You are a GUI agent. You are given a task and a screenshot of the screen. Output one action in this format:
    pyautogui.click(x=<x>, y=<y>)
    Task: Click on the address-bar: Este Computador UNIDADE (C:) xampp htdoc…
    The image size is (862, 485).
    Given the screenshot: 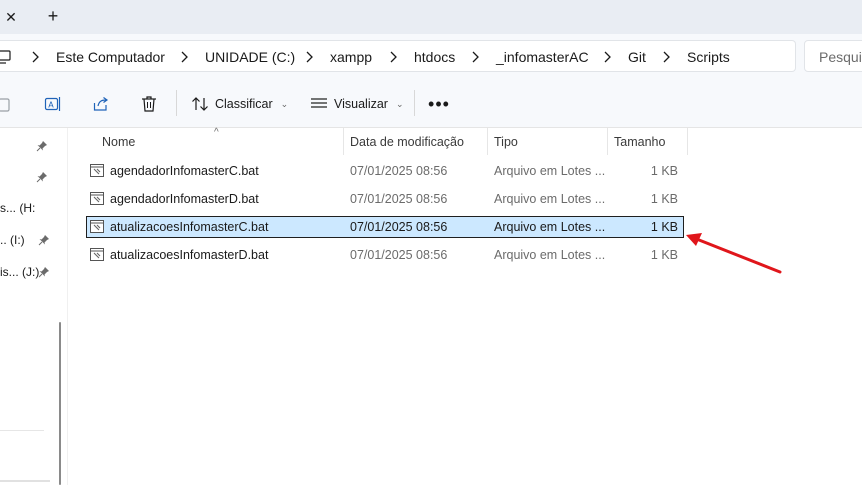 What is the action you would take?
    pyautogui.click(x=398, y=56)
    